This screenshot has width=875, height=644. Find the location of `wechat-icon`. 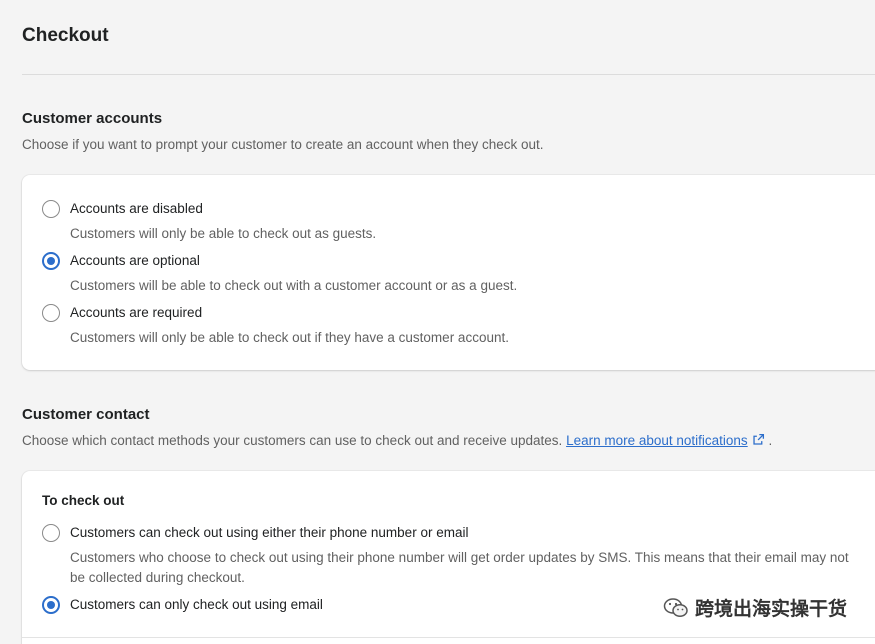

wechat-icon is located at coordinates (675, 607).